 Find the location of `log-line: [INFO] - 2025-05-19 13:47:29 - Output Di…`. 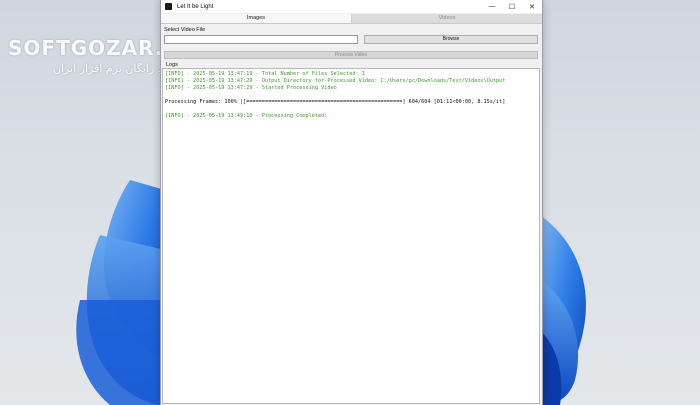

log-line: [INFO] - 2025-05-19 13:47:29 - Output Di… is located at coordinates (335, 81).